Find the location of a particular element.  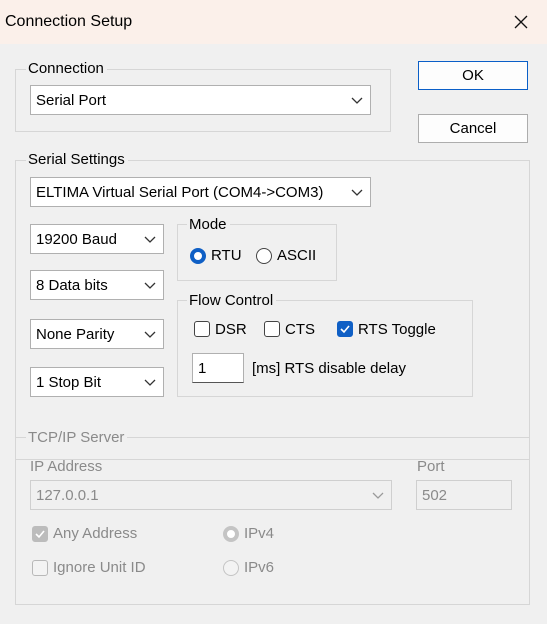

baud-rate-select: 19200 Baud is located at coordinates (97, 239).